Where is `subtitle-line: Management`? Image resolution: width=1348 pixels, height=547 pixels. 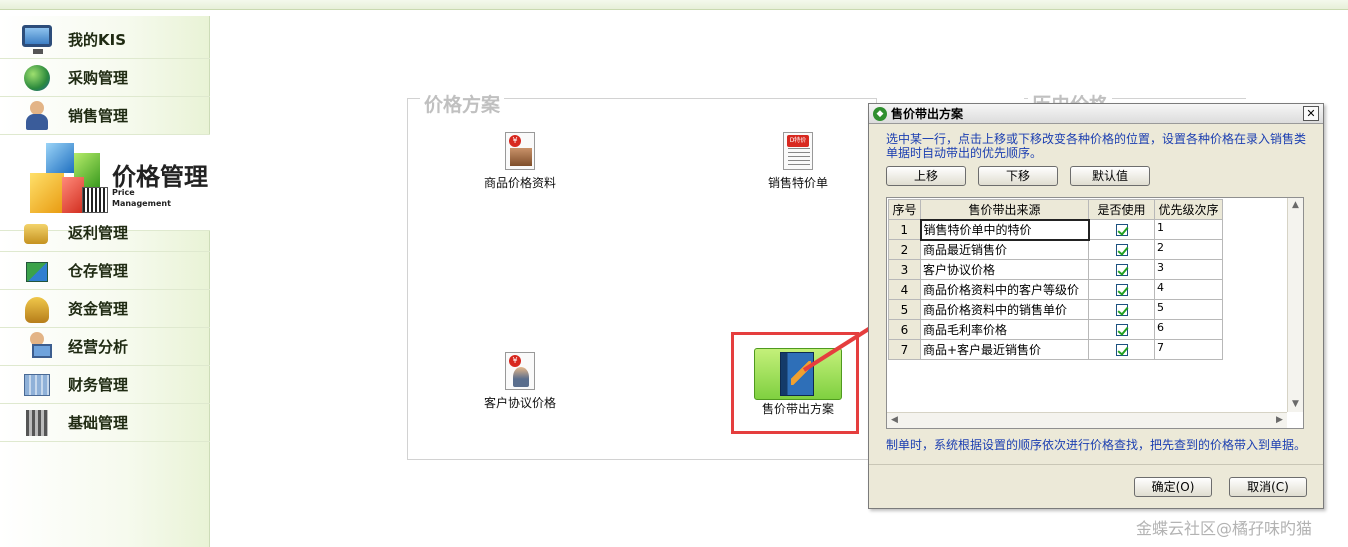
subtitle-line: Management is located at coordinates (141, 203).